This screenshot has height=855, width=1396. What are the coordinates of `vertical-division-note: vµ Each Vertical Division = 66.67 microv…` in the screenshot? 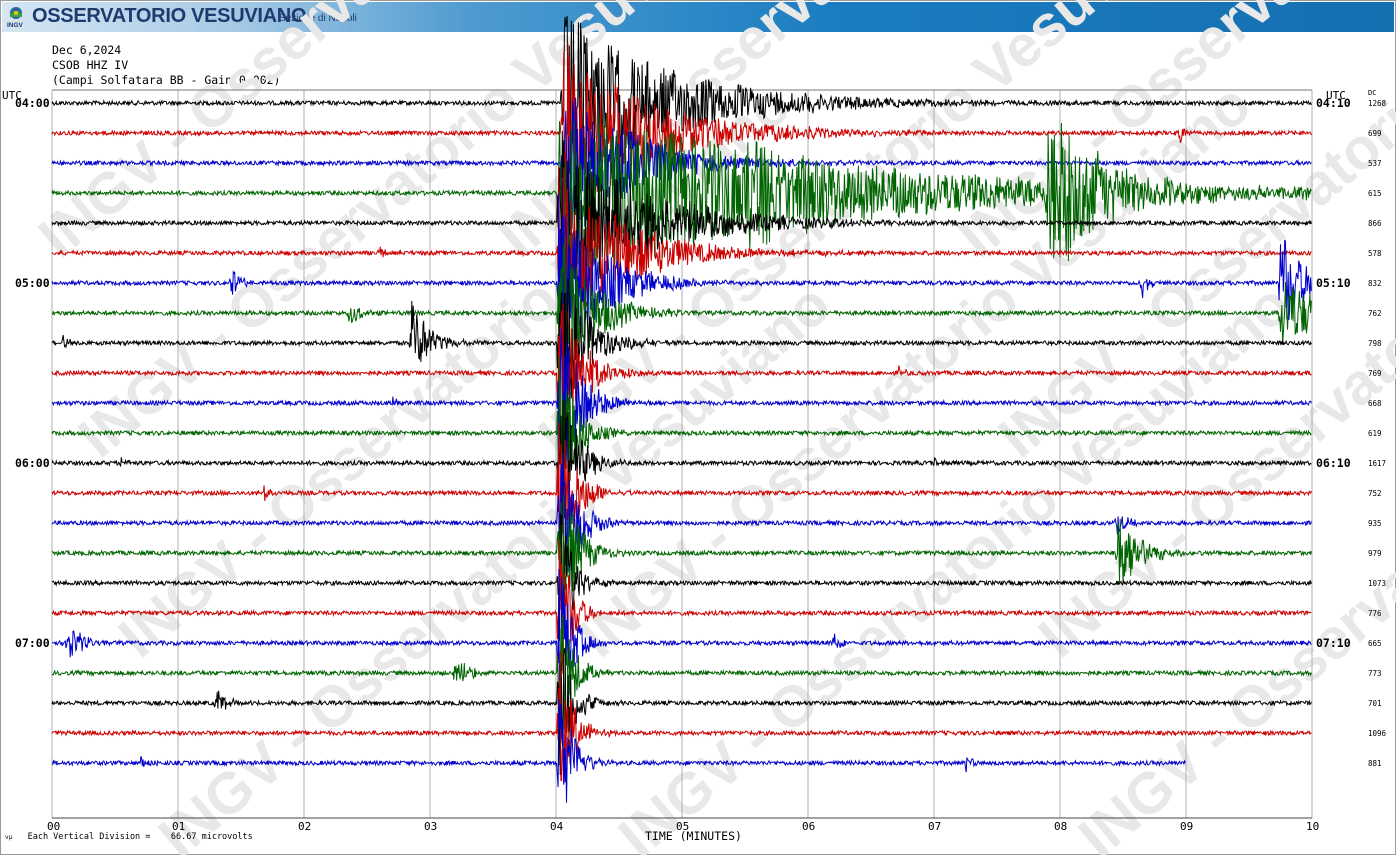 It's located at (129, 837).